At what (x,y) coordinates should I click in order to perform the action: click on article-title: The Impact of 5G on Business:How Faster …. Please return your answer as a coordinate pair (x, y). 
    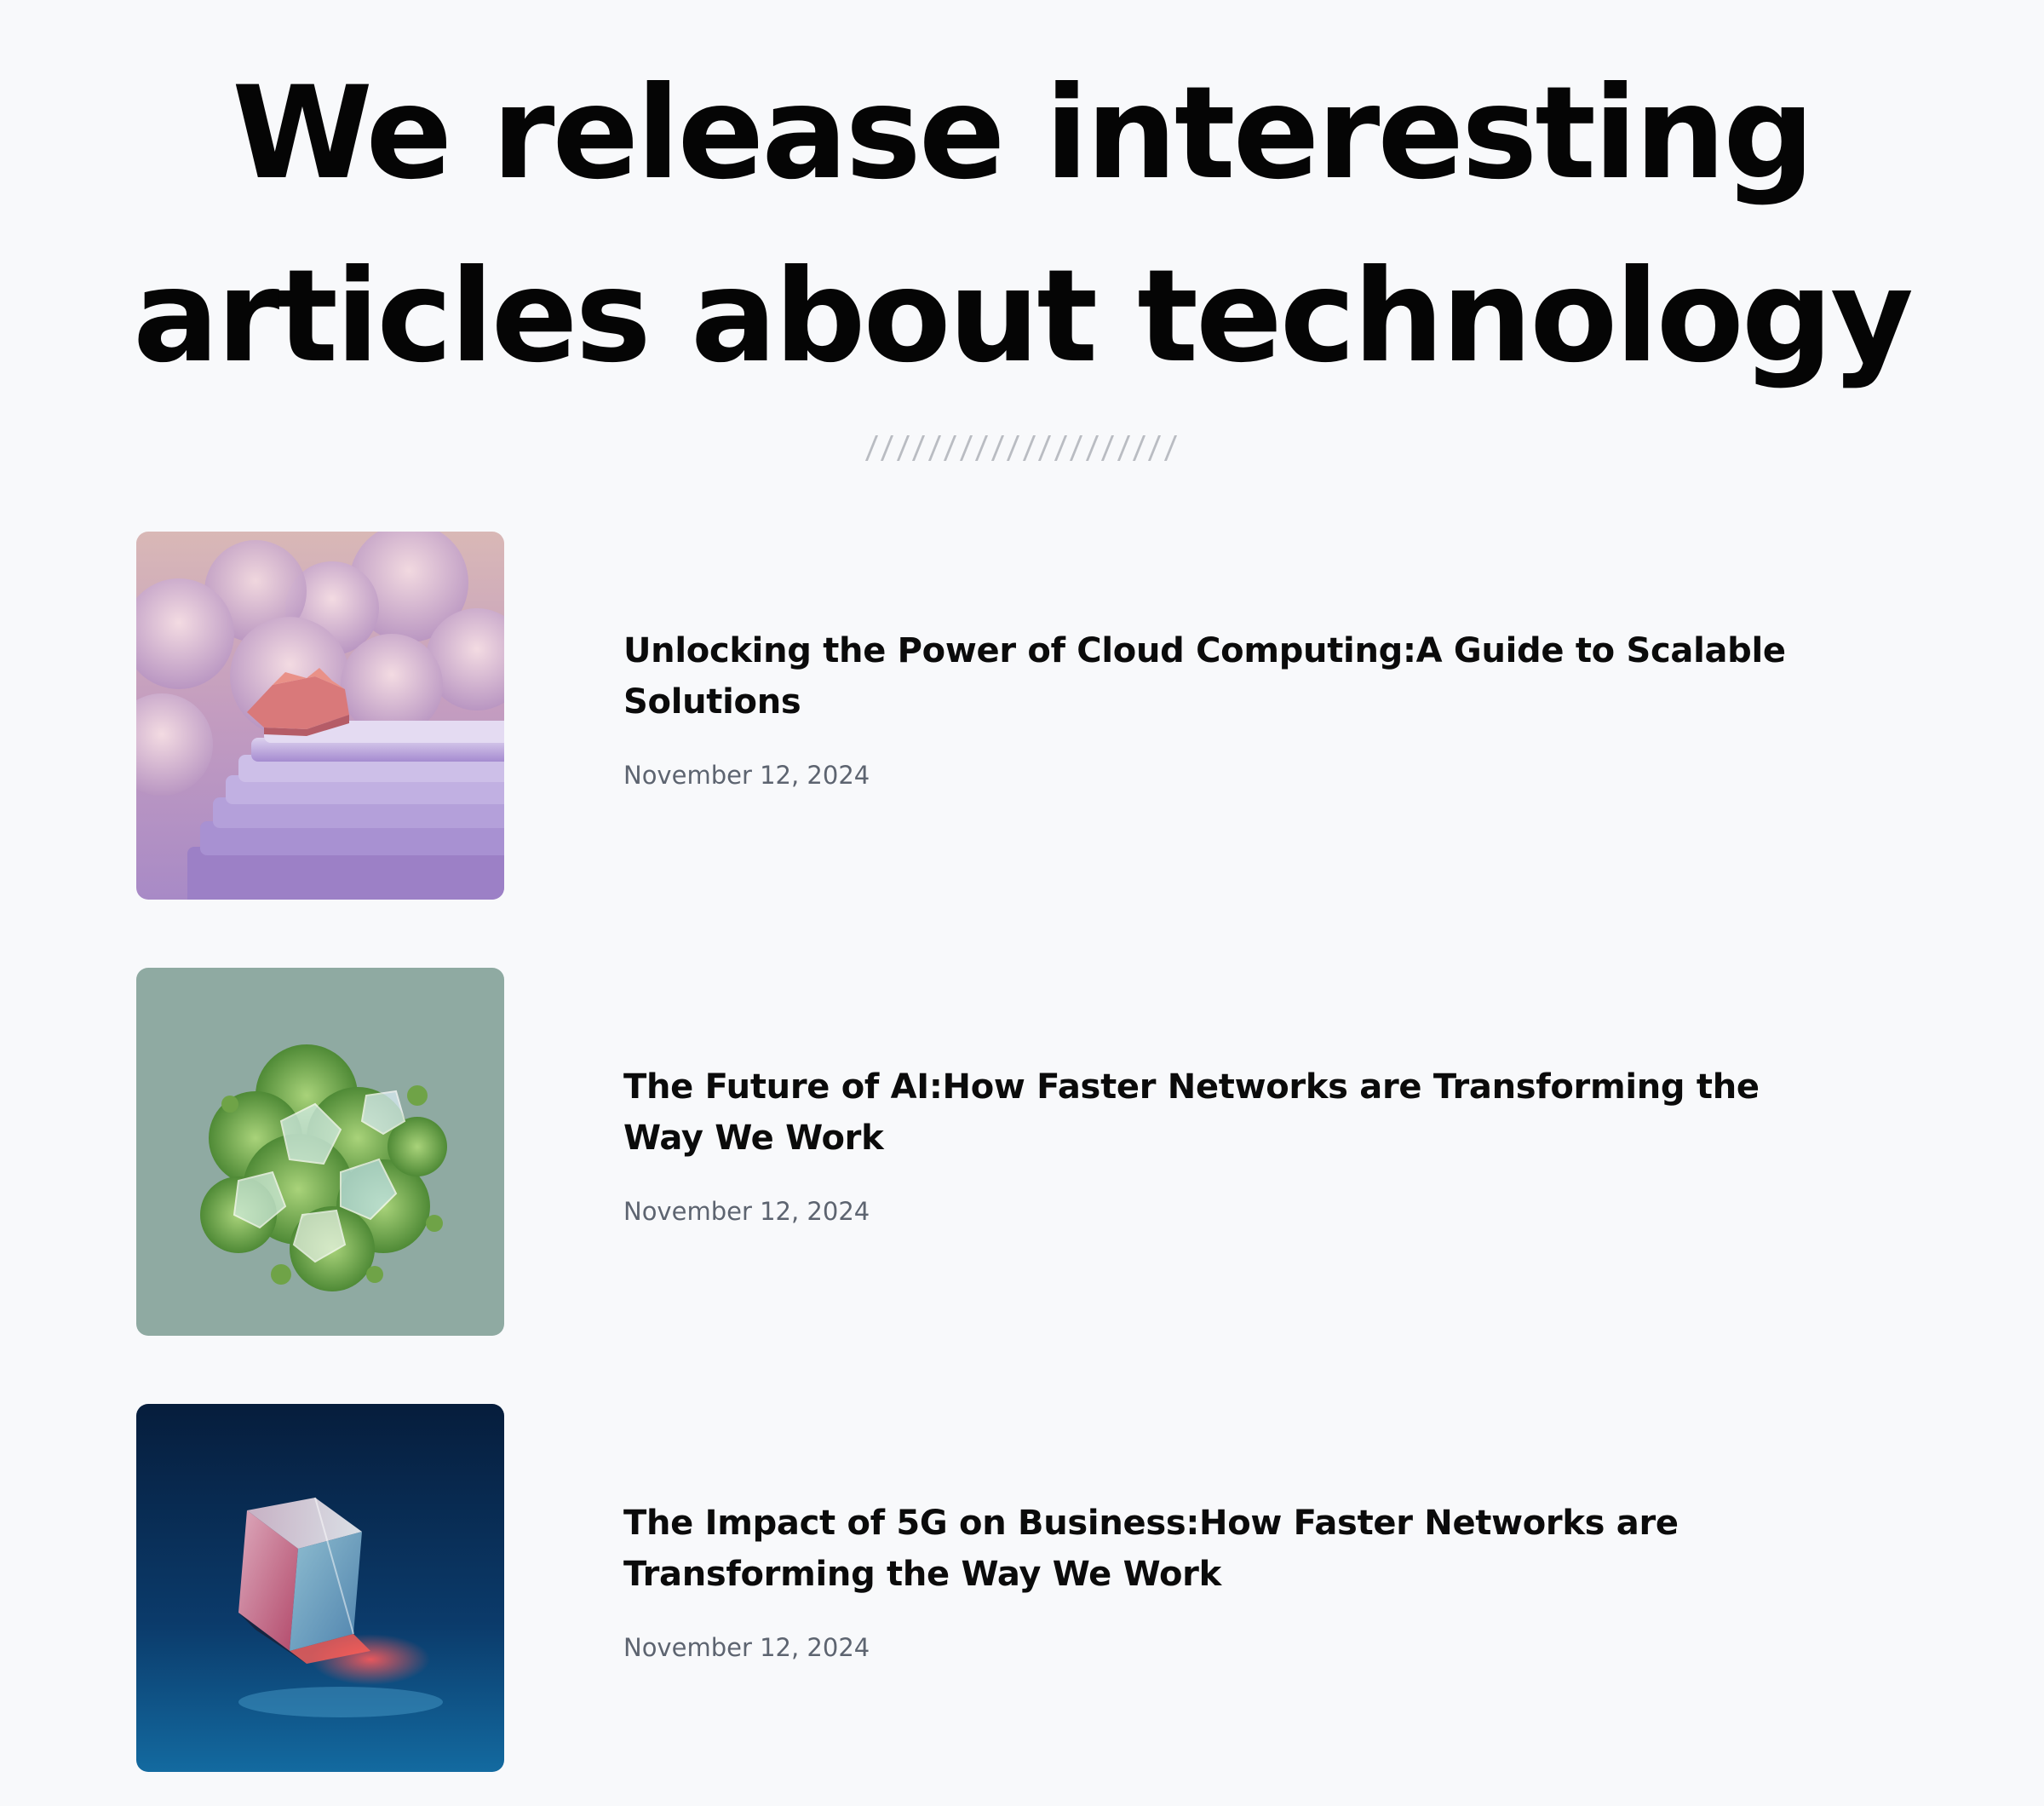
    Looking at the image, I should click on (1228, 1549).